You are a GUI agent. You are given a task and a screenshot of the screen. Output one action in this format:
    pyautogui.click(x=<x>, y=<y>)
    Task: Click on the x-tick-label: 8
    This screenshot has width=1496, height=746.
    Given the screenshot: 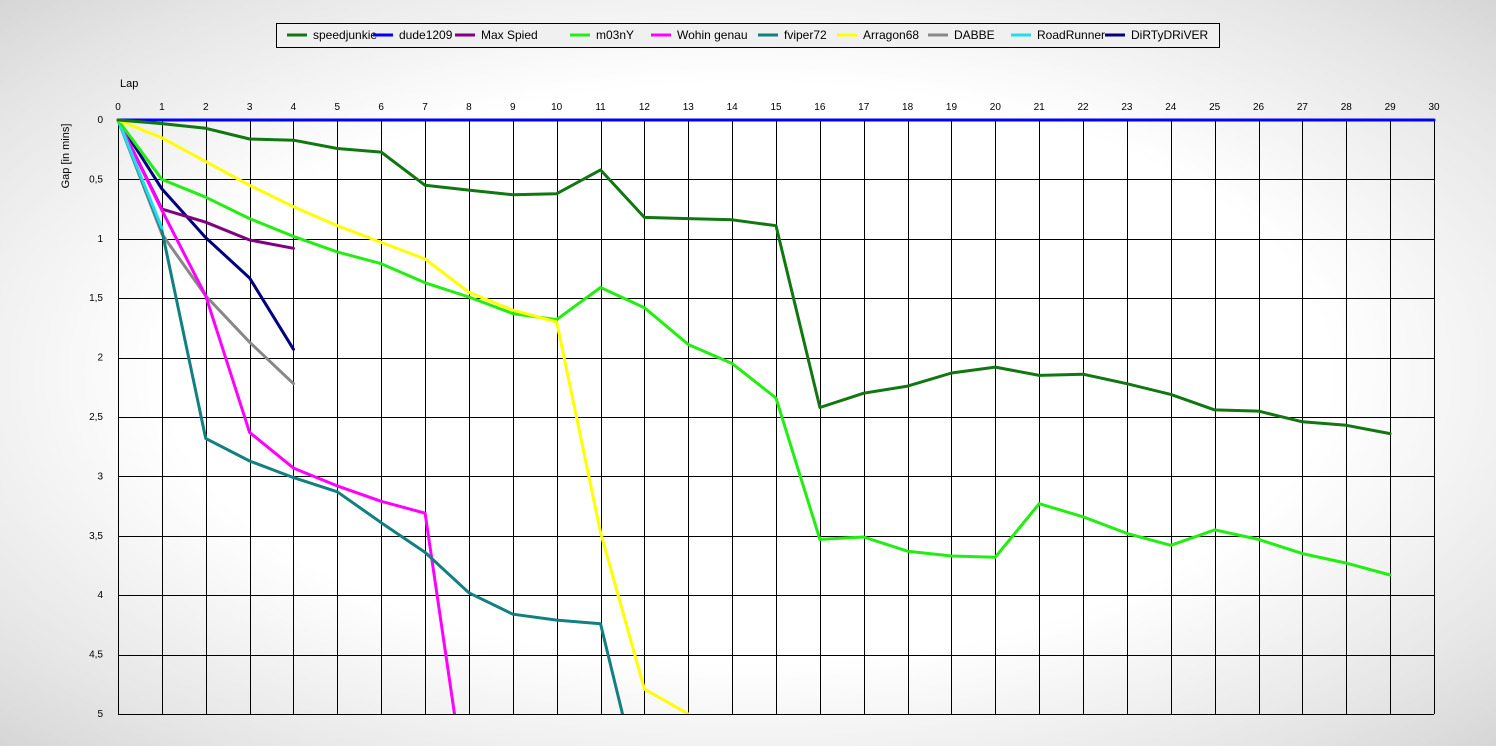 What is the action you would take?
    pyautogui.click(x=469, y=107)
    